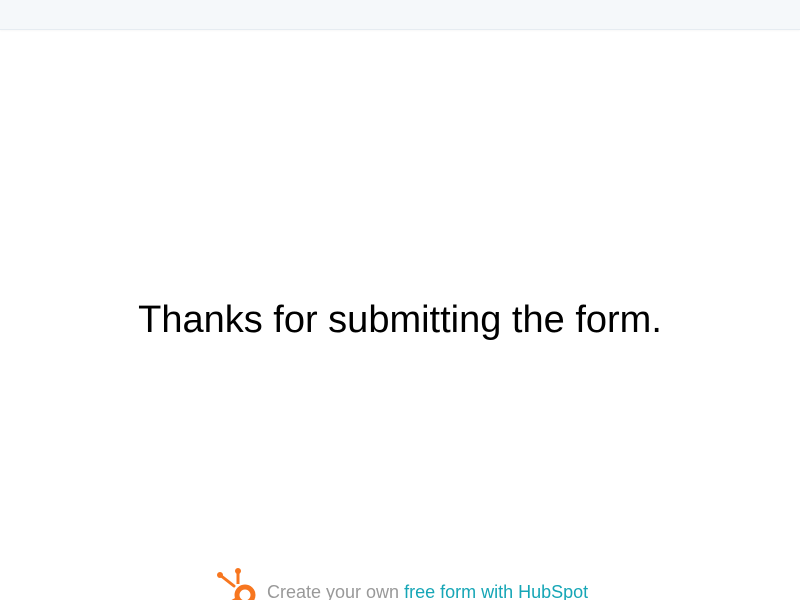 Image resolution: width=800 pixels, height=600 pixels. I want to click on hubspot-free-form-link: free form with HubSpot, so click(496, 591).